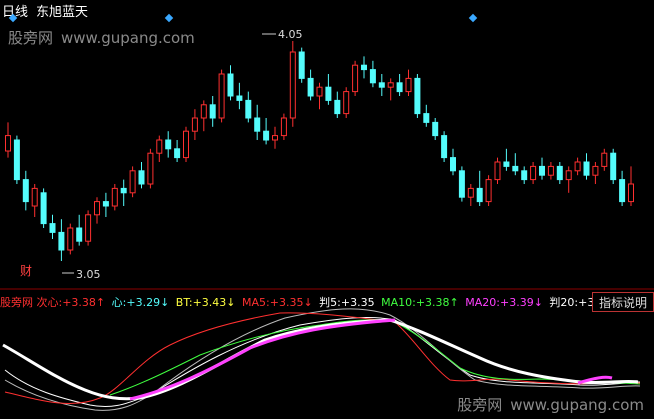 Image resolution: width=654 pixels, height=419 pixels. What do you see at coordinates (480, 405) in the screenshot?
I see `watermark-brand: 股旁网` at bounding box center [480, 405].